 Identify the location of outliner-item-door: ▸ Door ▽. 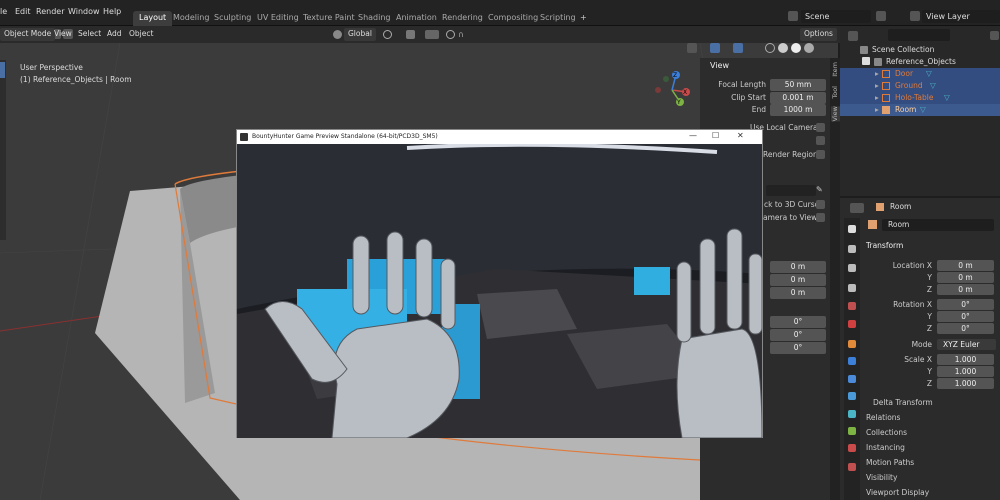
(920, 74).